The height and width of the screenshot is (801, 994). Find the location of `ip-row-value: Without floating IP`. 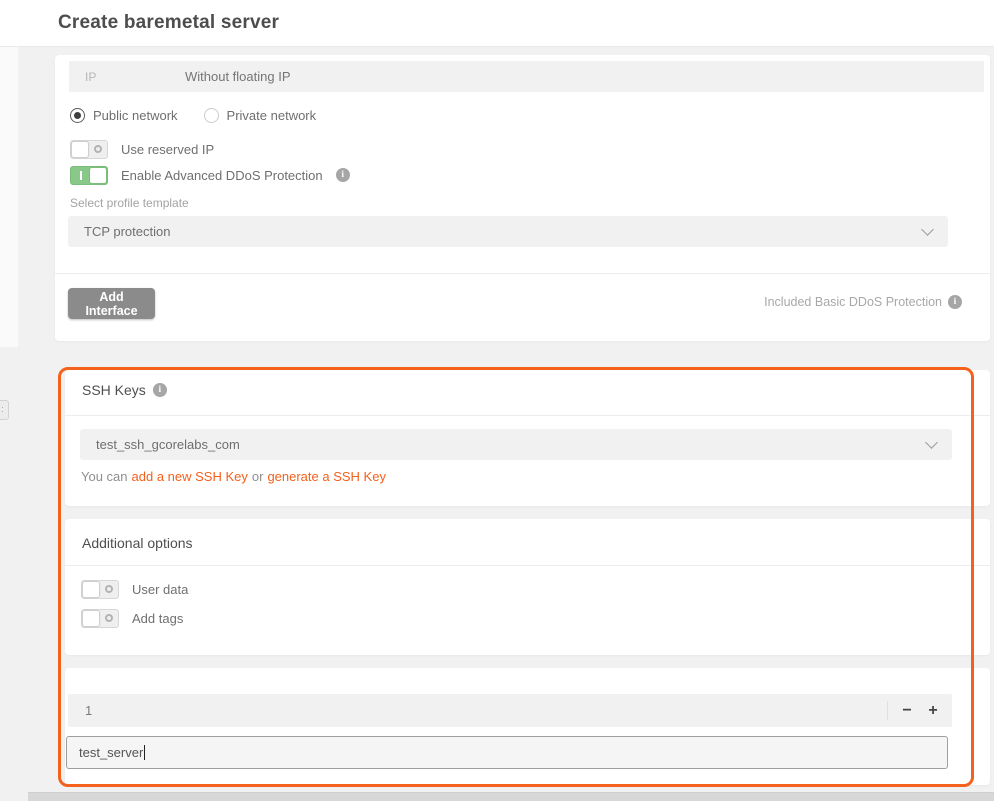

ip-row-value: Without floating IP is located at coordinates (238, 76).